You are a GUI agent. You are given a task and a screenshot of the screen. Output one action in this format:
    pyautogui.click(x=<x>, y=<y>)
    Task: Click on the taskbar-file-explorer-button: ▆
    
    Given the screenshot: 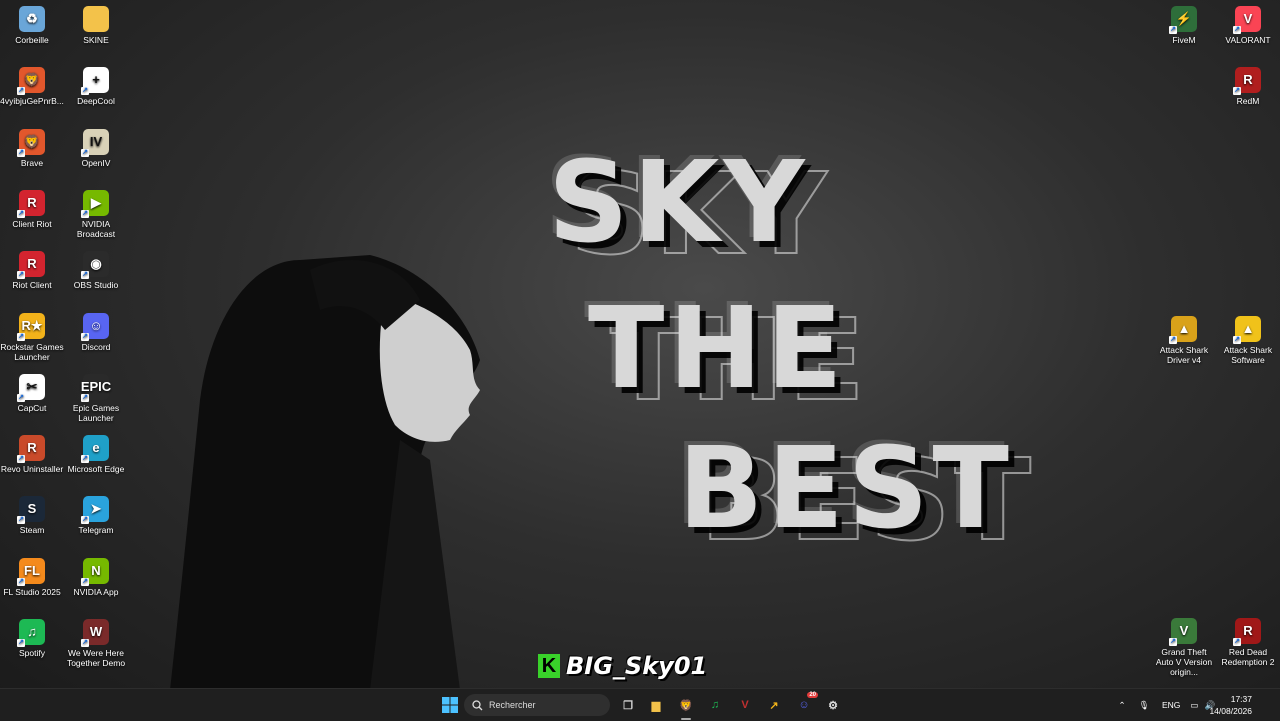 What is the action you would take?
    pyautogui.click(x=656, y=705)
    